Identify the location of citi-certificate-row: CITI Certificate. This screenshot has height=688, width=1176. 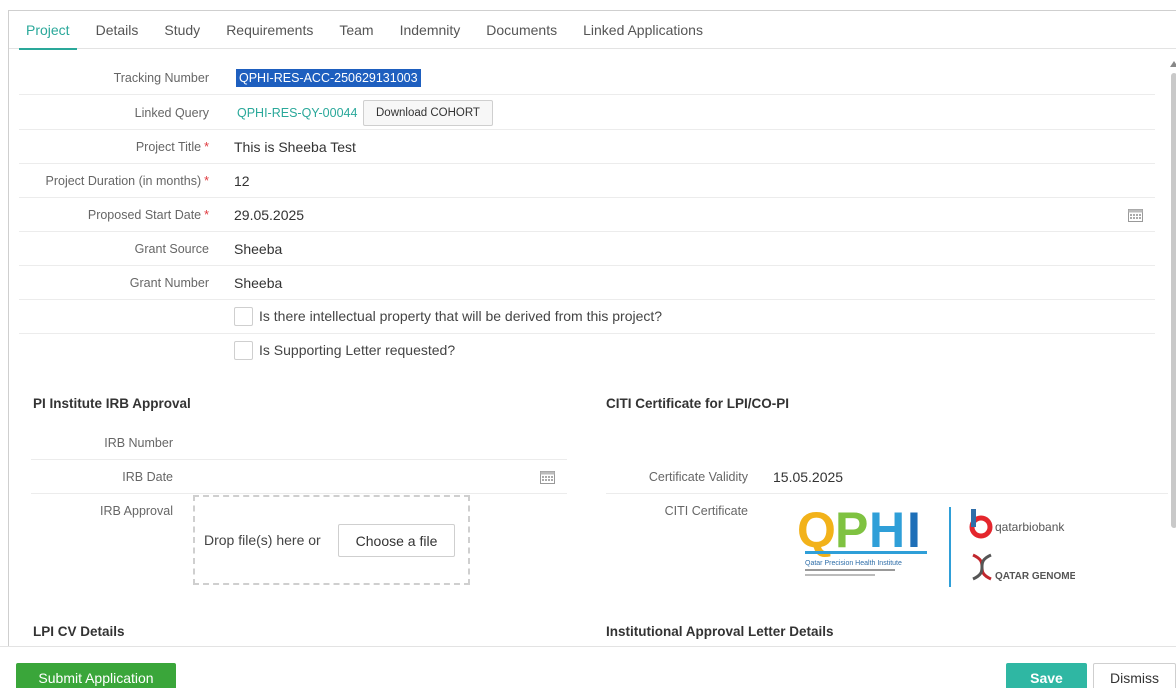
(681, 511).